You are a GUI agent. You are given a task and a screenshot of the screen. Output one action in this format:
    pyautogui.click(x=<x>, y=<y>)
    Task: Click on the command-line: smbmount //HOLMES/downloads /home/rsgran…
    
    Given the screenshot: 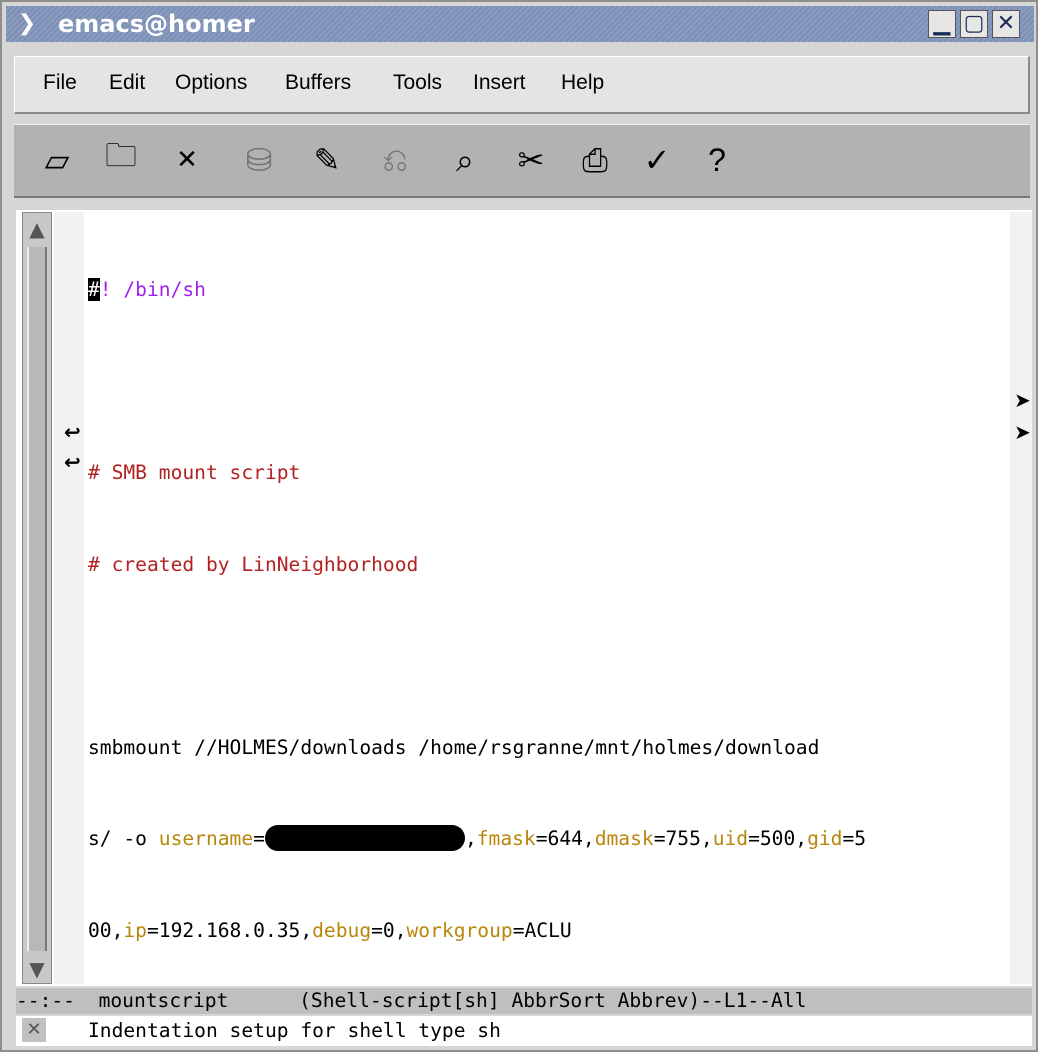 What is the action you would take?
    pyautogui.click(x=454, y=747)
    